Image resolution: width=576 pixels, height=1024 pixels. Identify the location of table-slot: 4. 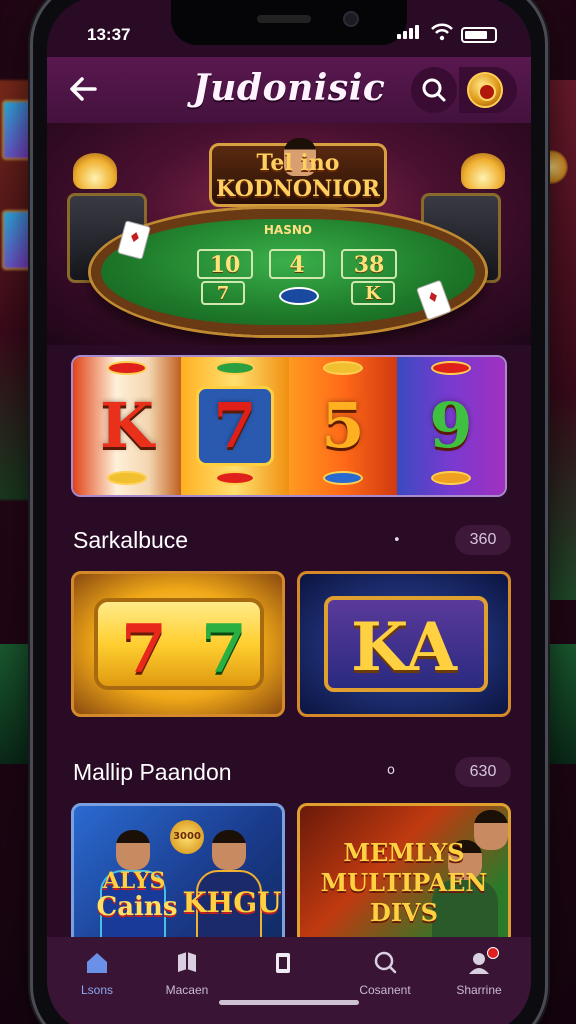
(297, 264).